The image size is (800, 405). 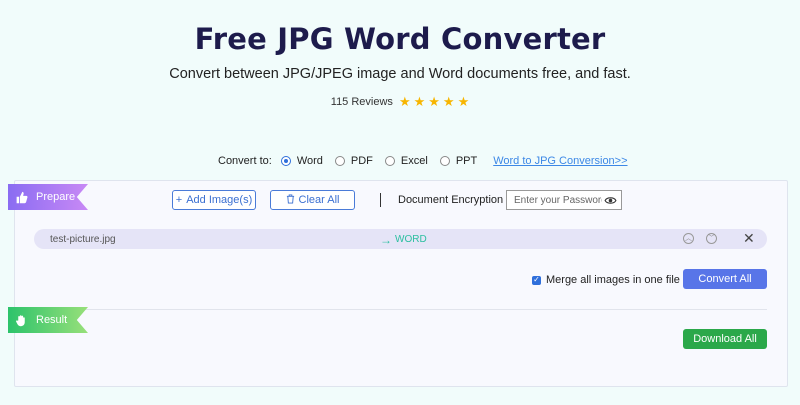 What do you see at coordinates (451, 200) in the screenshot?
I see `encryption-label: Document Encryption` at bounding box center [451, 200].